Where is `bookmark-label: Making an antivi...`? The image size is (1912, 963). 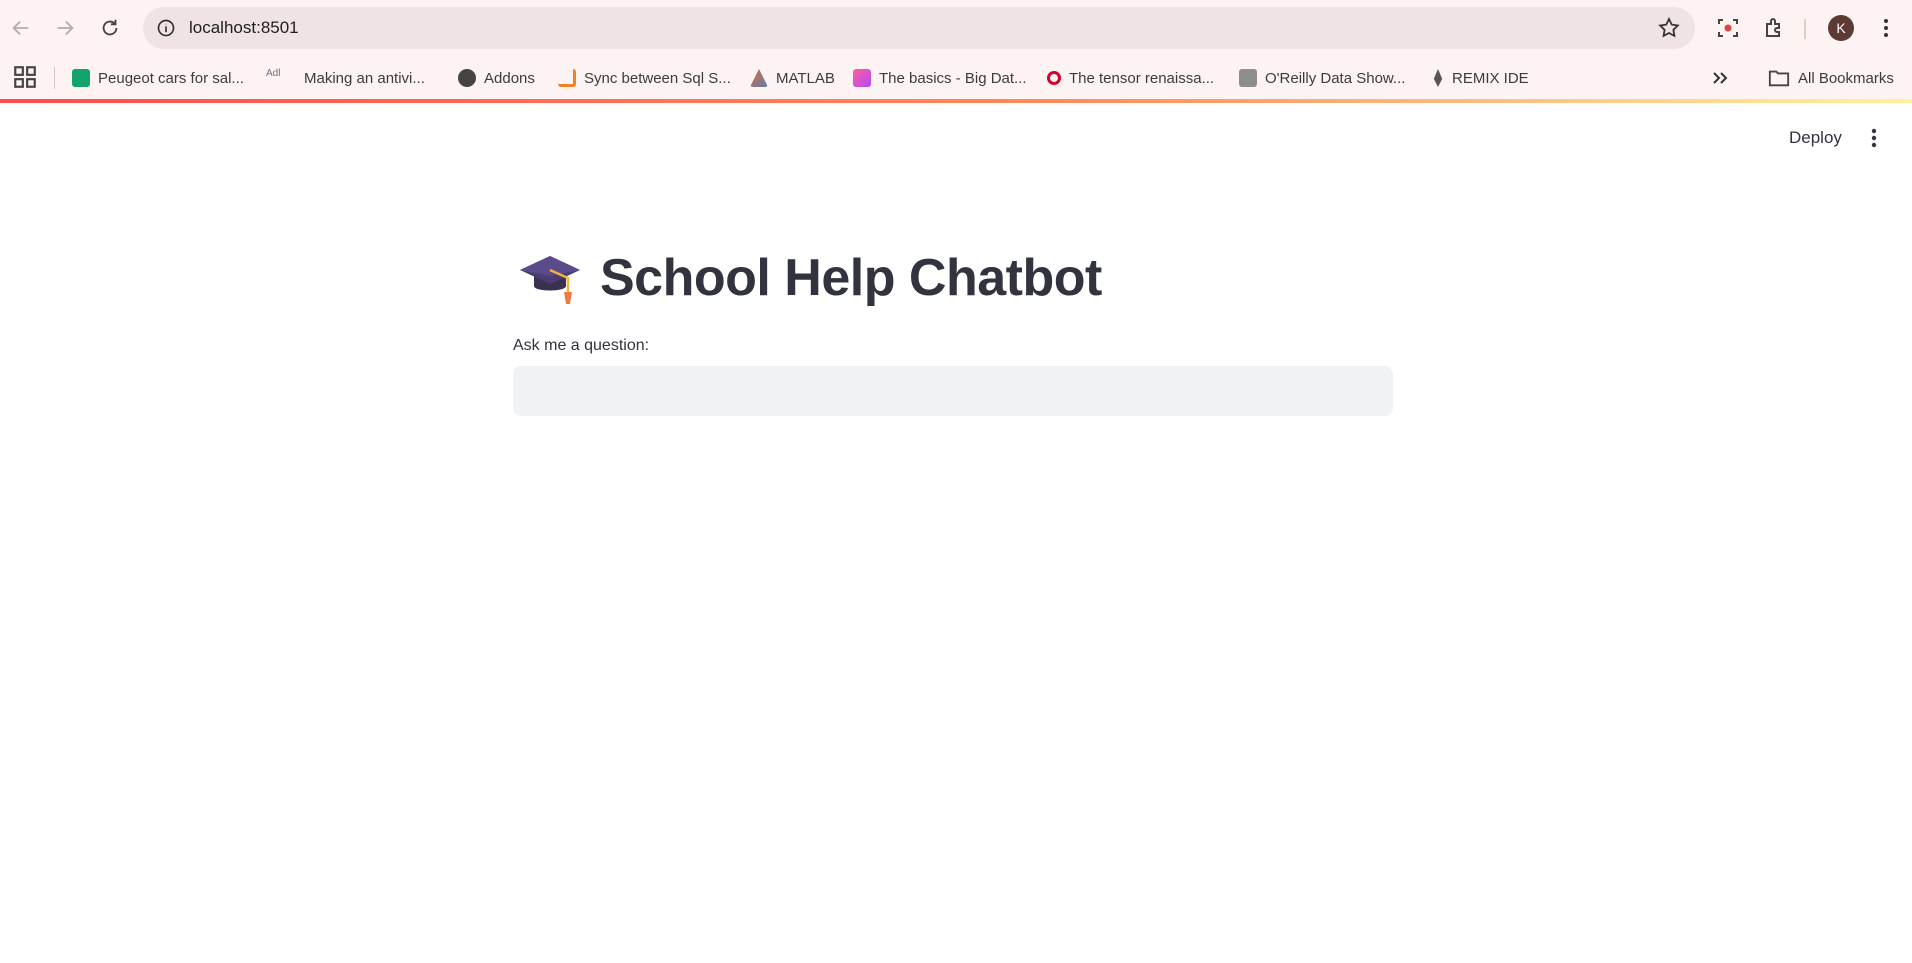 bookmark-label: Making an antivi... is located at coordinates (364, 78).